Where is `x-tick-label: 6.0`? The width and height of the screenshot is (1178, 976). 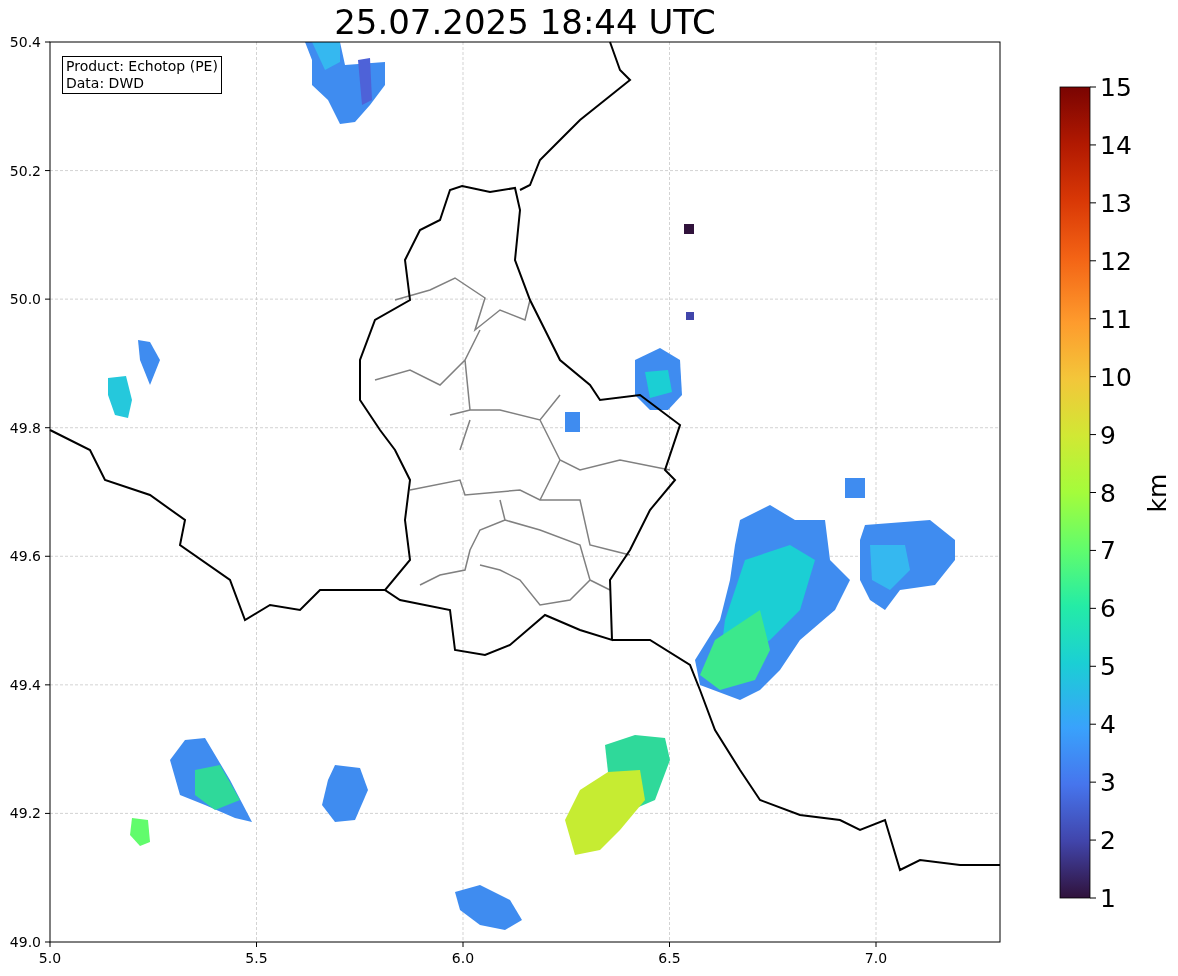
x-tick-label: 6.0 is located at coordinates (463, 958).